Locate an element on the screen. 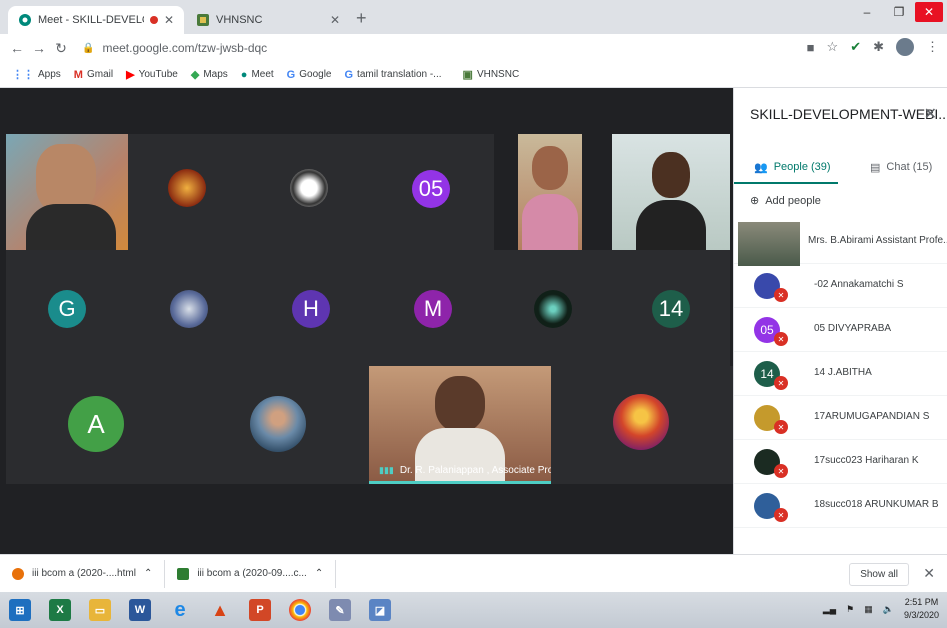 The height and width of the screenshot is (628, 947). taskbar-ie: e is located at coordinates (180, 610).